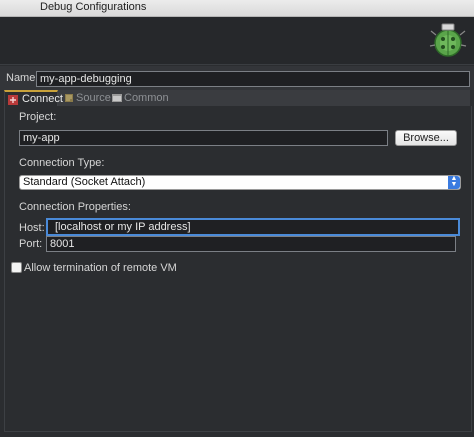 Image resolution: width=474 pixels, height=437 pixels. What do you see at coordinates (31, 244) in the screenshot?
I see `port-label: Port:` at bounding box center [31, 244].